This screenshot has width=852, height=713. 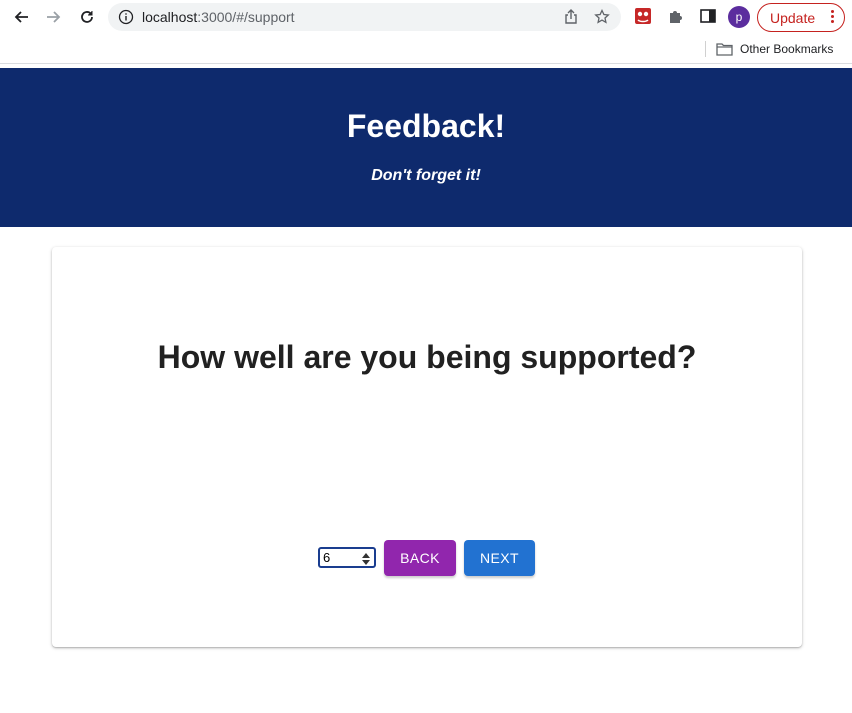 What do you see at coordinates (126, 19) in the screenshot?
I see `site-info-icon` at bounding box center [126, 19].